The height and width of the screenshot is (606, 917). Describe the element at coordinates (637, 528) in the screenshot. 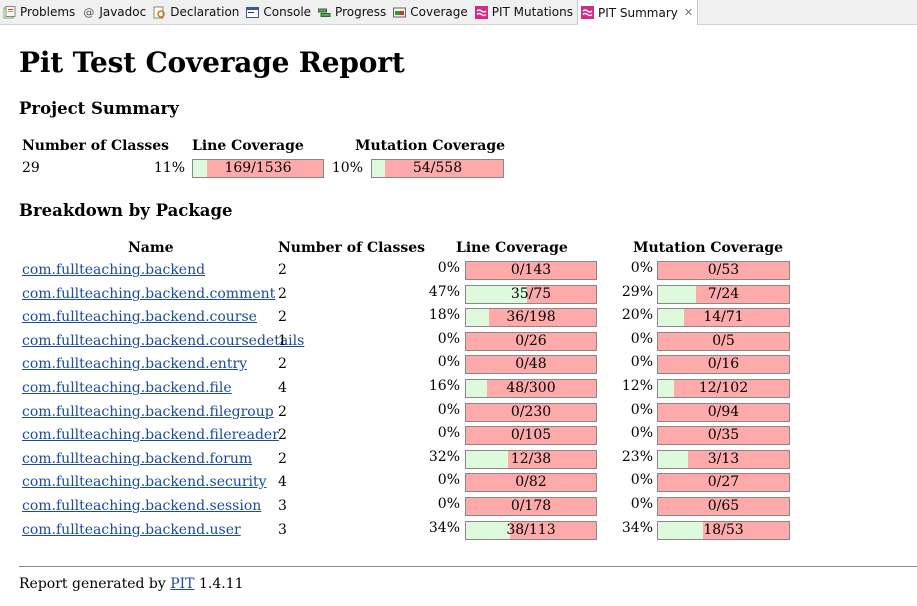

I see `package-mutation-pct: 34%` at that location.